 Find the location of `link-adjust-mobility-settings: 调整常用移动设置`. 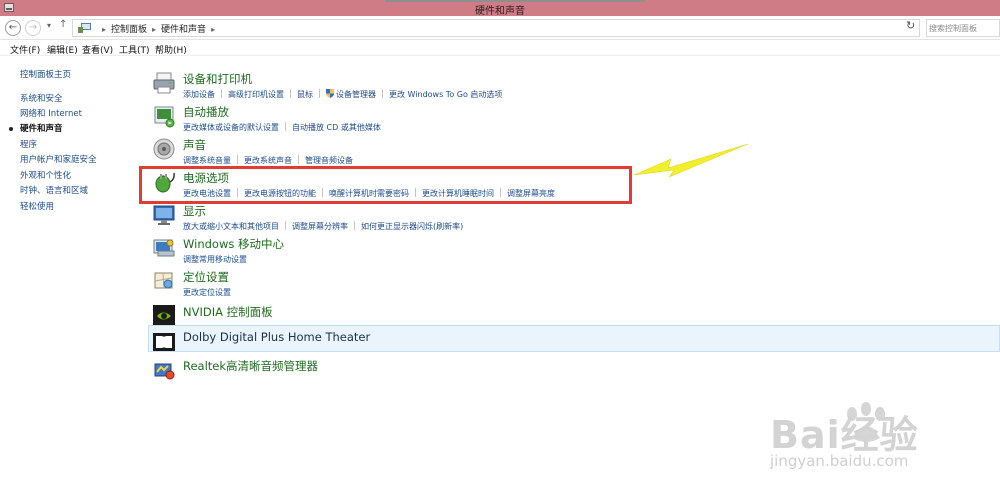

link-adjust-mobility-settings: 调整常用移动设置 is located at coordinates (215, 259).